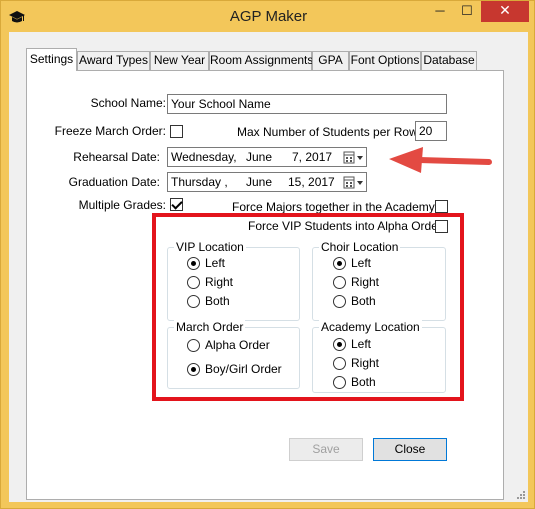 The width and height of the screenshot is (535, 509). What do you see at coordinates (336, 207) in the screenshot?
I see `force-majors-label: Force Majors together in the Academys` at bounding box center [336, 207].